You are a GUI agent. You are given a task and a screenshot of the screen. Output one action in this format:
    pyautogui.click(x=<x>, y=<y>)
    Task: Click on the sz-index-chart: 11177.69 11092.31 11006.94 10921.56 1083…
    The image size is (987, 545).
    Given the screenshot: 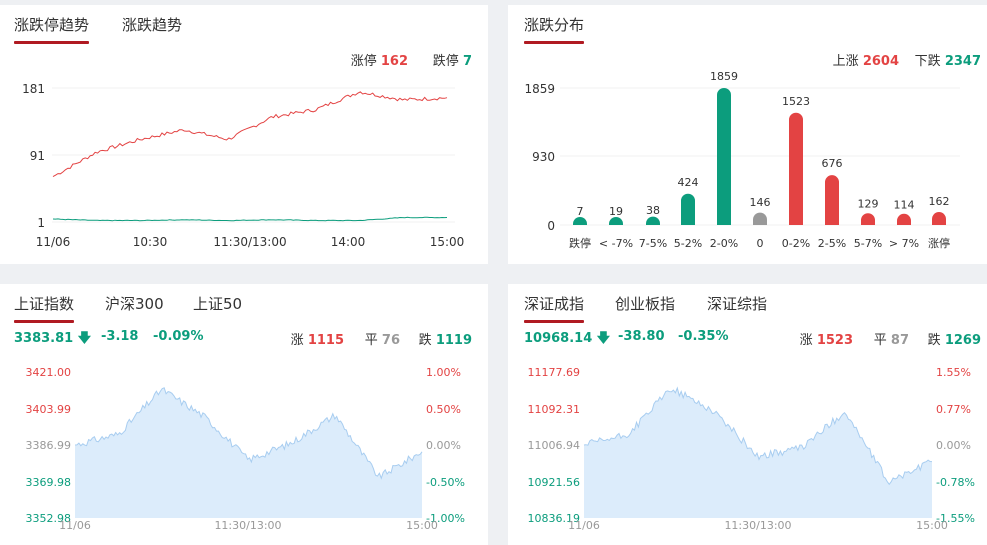 What is the action you would take?
    pyautogui.click(x=751, y=449)
    